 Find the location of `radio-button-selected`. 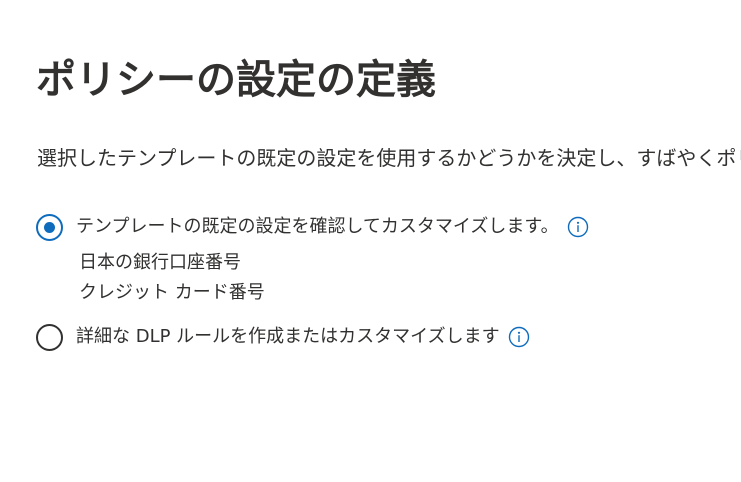

radio-button-selected is located at coordinates (49, 227).